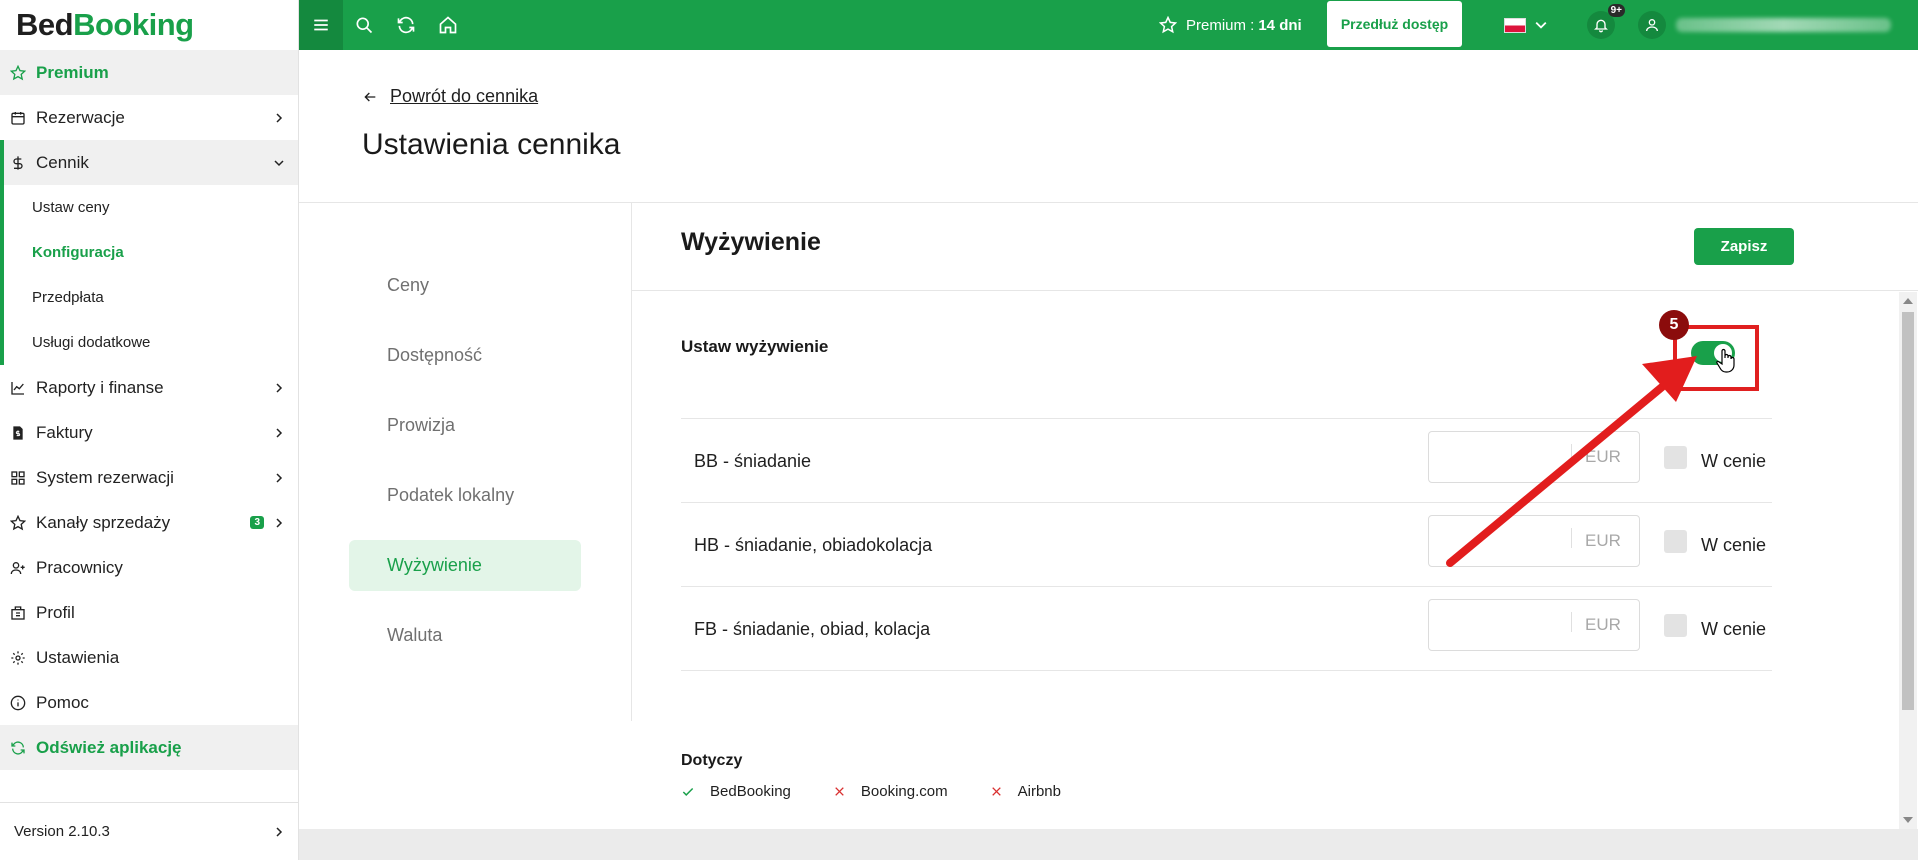  What do you see at coordinates (103, 522) in the screenshot?
I see `sidebar-item-label: Kanały sprzedaży` at bounding box center [103, 522].